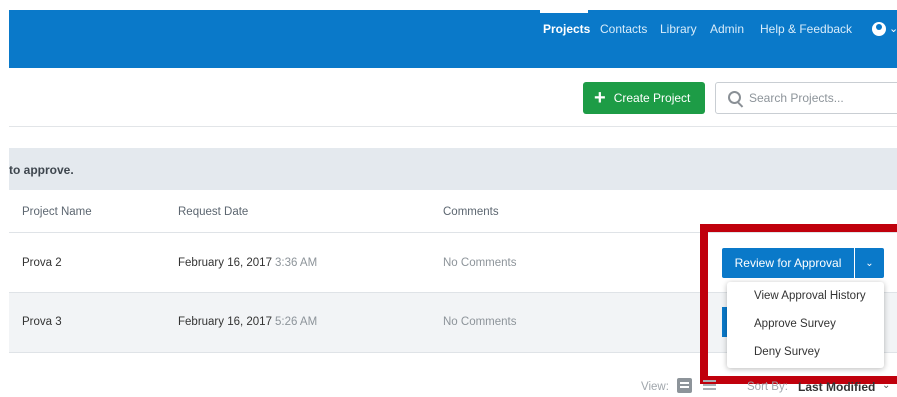  Describe the element at coordinates (566, 29) in the screenshot. I see `nav-projects: Projects` at that location.